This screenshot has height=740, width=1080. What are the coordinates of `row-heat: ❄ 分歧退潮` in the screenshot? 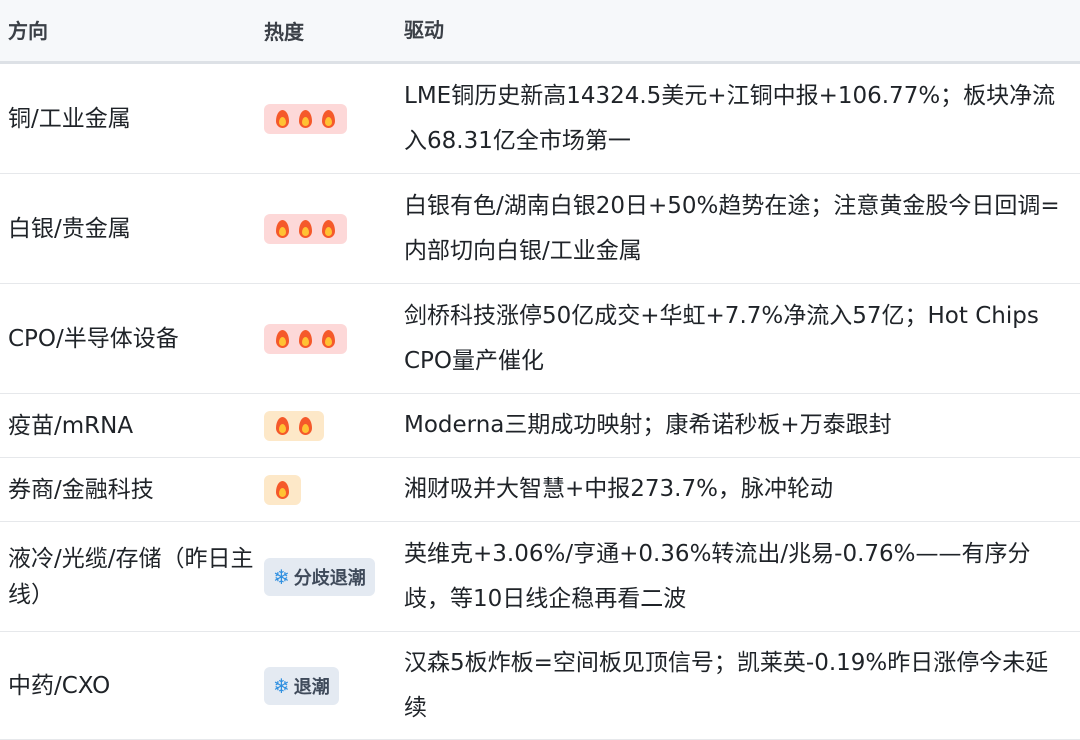 It's located at (326, 576).